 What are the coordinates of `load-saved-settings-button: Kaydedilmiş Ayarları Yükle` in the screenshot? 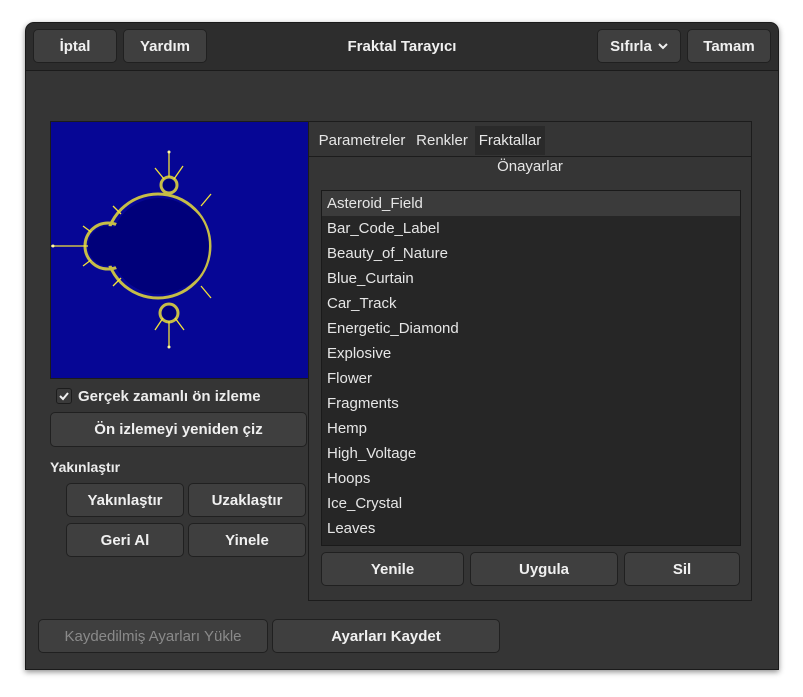 It's located at (153, 636).